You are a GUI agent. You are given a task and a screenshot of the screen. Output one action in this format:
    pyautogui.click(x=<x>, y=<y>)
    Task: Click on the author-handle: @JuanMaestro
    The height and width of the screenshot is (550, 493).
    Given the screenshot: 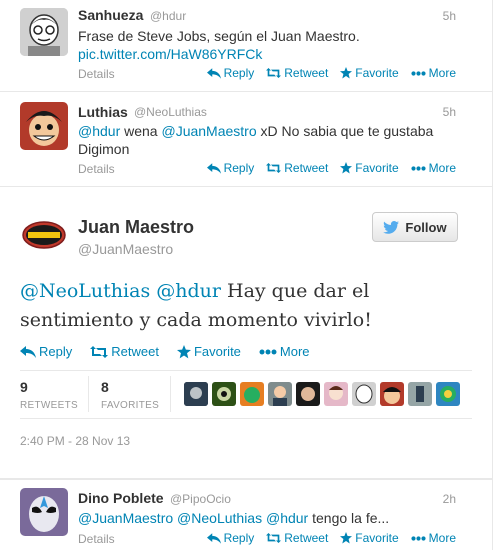 What is the action you would take?
    pyautogui.click(x=125, y=249)
    